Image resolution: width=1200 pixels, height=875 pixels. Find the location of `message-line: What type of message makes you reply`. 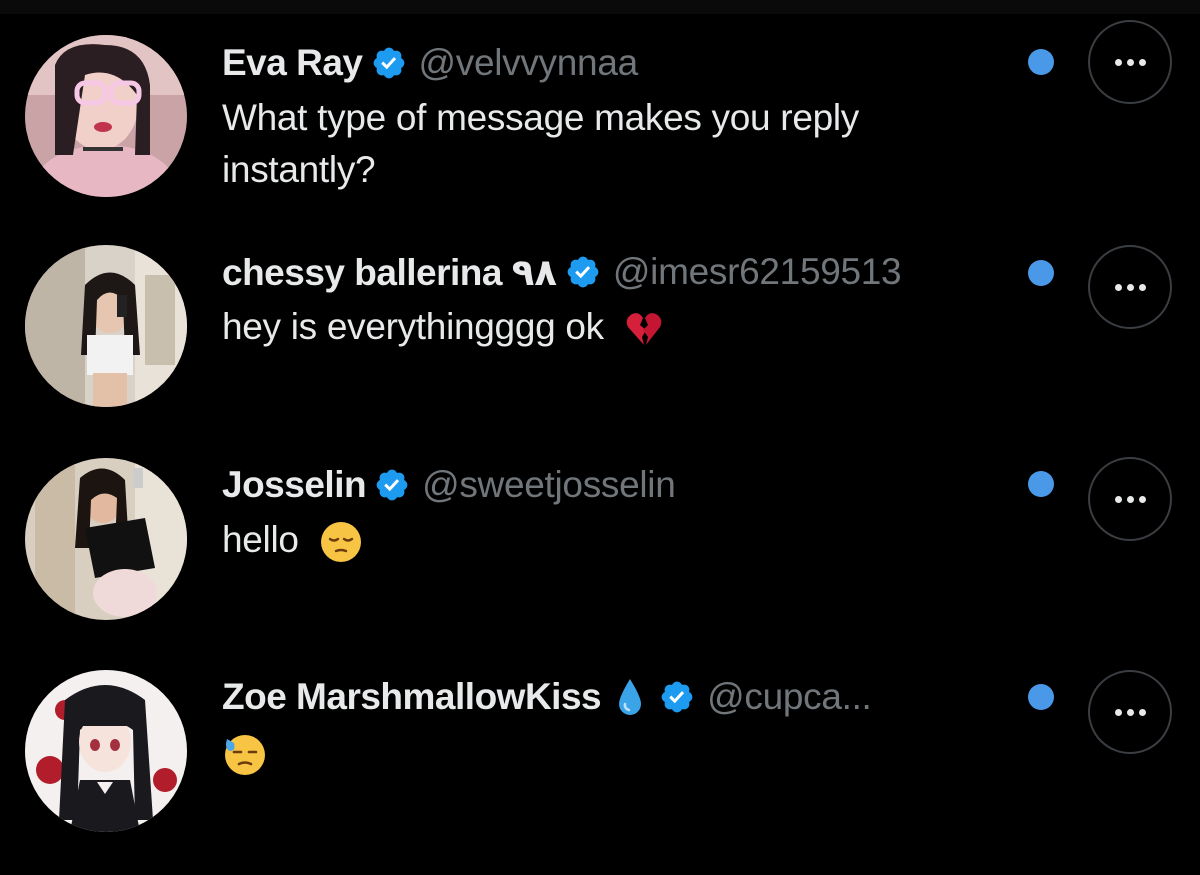

message-line: What type of message makes you reply is located at coordinates (540, 117).